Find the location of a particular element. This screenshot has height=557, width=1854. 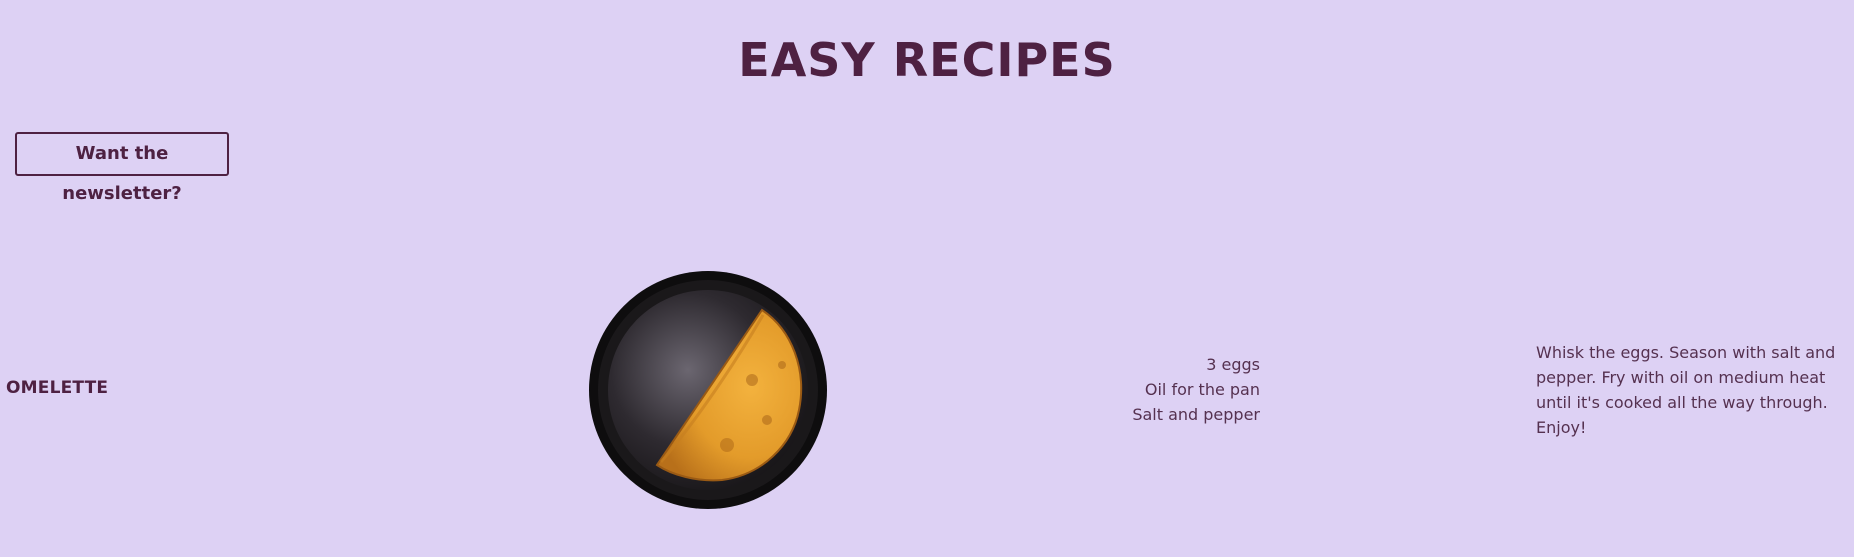

ingredient-item: Salt and pepper is located at coordinates (1196, 414).